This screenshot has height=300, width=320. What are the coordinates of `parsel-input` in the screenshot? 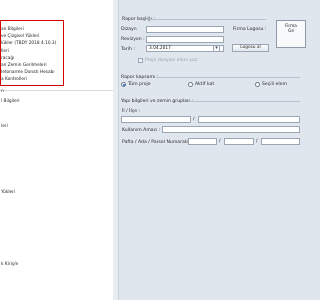 It's located at (280, 141).